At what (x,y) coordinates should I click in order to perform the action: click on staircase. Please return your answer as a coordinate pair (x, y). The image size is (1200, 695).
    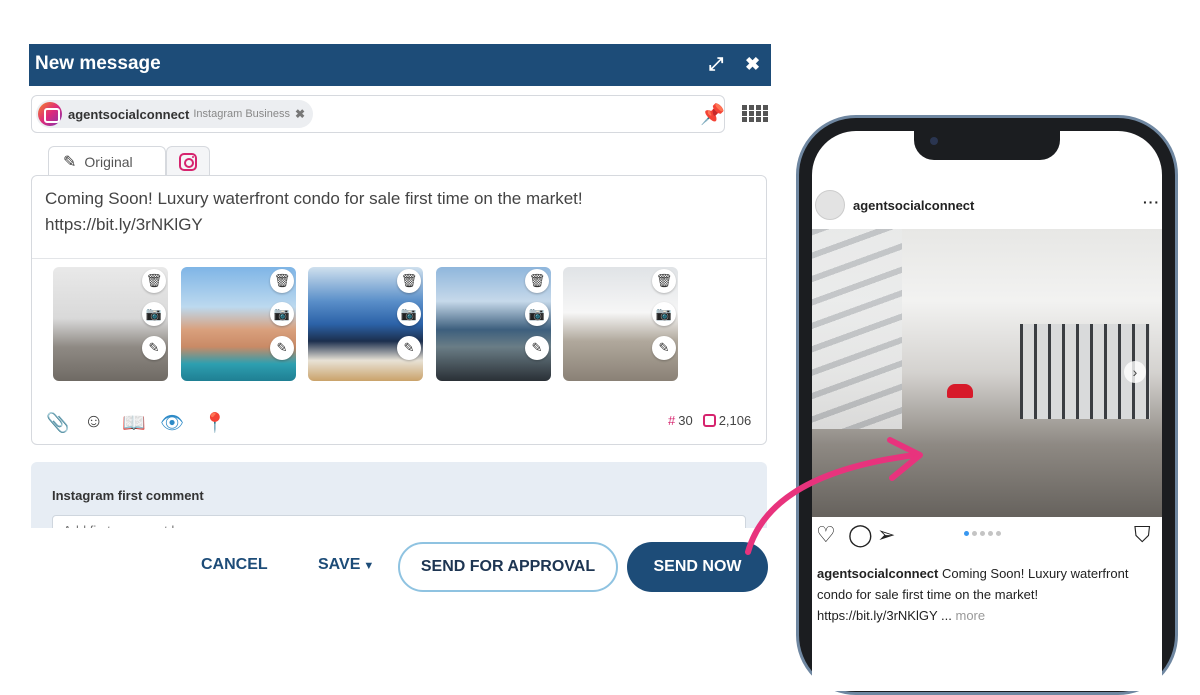
    Looking at the image, I should click on (857, 329).